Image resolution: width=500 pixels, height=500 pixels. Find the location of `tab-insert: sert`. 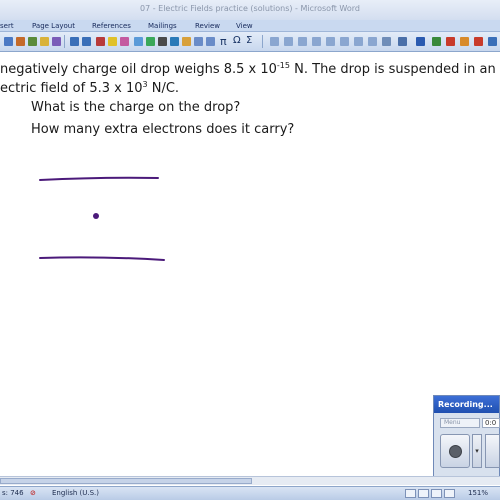

tab-insert: sert is located at coordinates (7, 26).